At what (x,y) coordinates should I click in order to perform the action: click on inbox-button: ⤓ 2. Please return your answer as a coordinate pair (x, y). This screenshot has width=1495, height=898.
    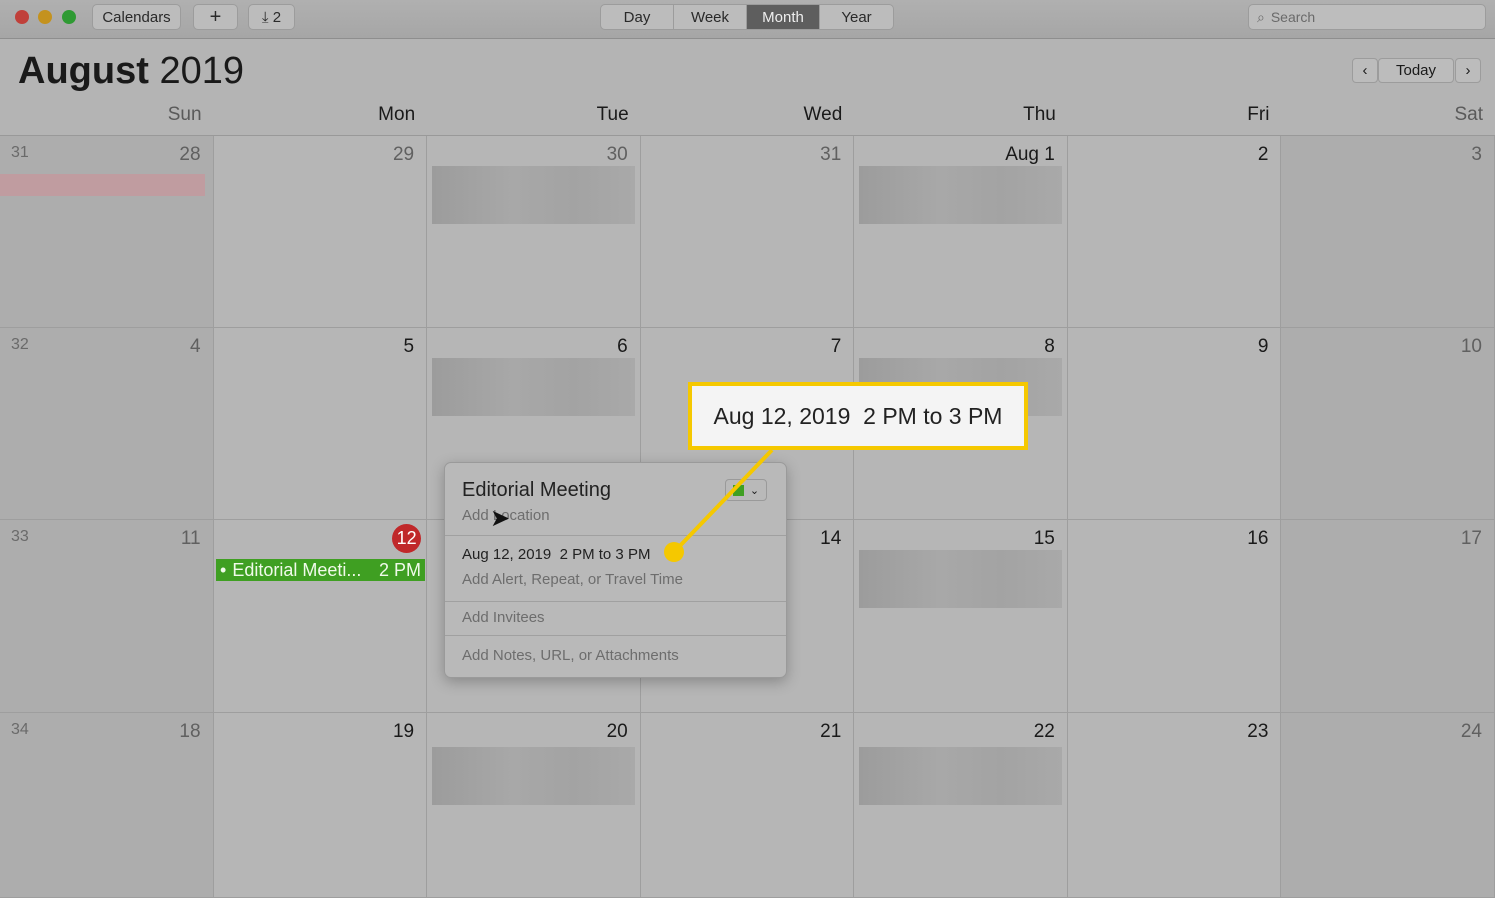
    Looking at the image, I should click on (271, 17).